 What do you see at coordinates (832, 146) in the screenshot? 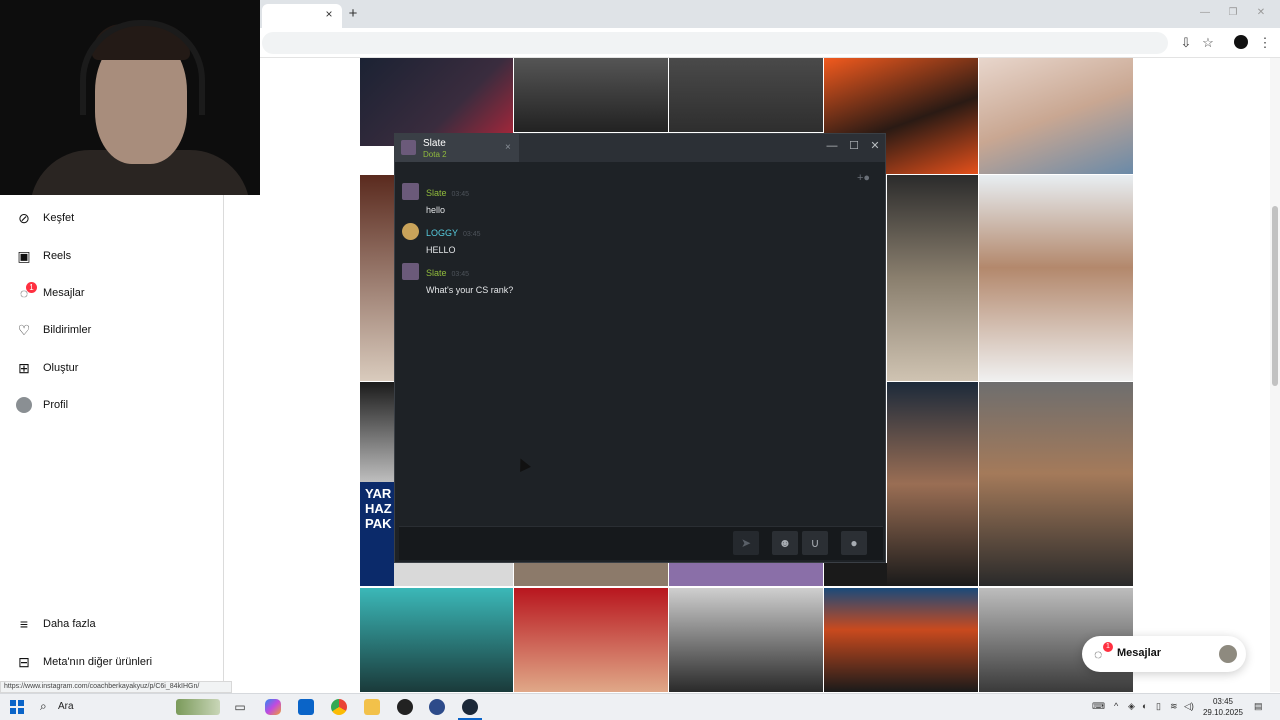
I see `steam-minimize-icon: —` at bounding box center [832, 146].